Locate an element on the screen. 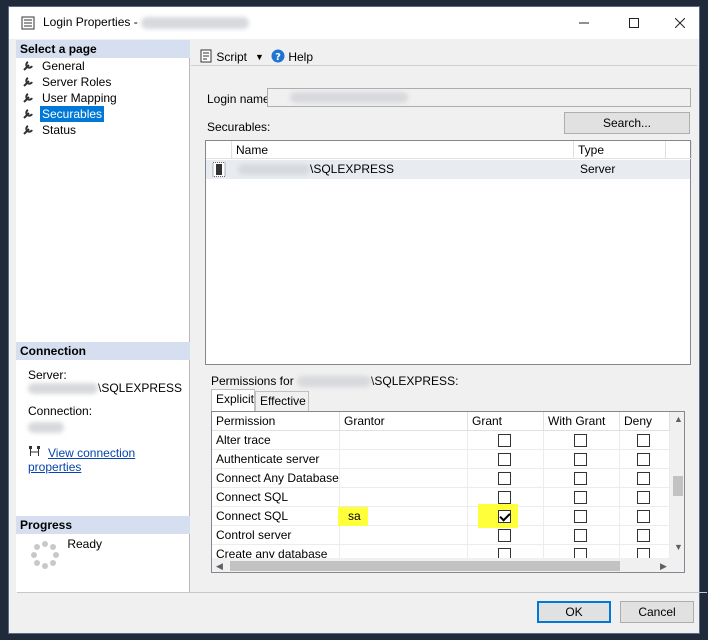 Image resolution: width=708 pixels, height=640 pixels. table-row: Connect Any Database is located at coordinates (441, 478).